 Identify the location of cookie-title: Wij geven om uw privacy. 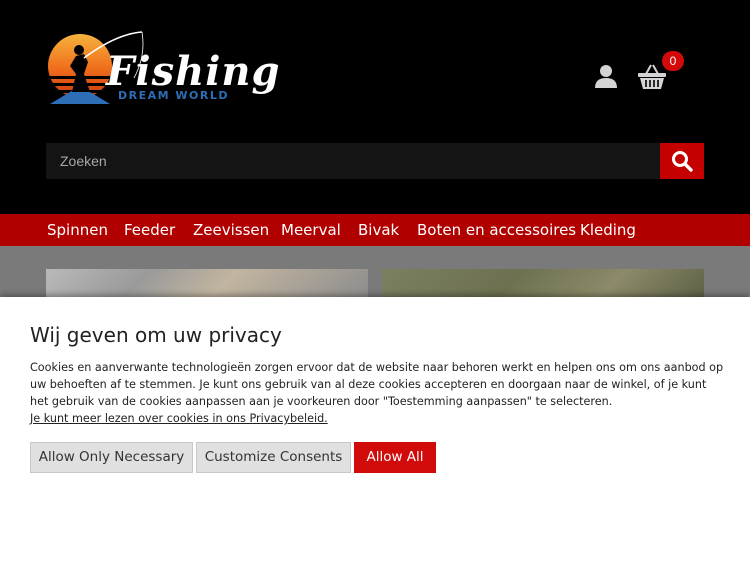
(156, 335).